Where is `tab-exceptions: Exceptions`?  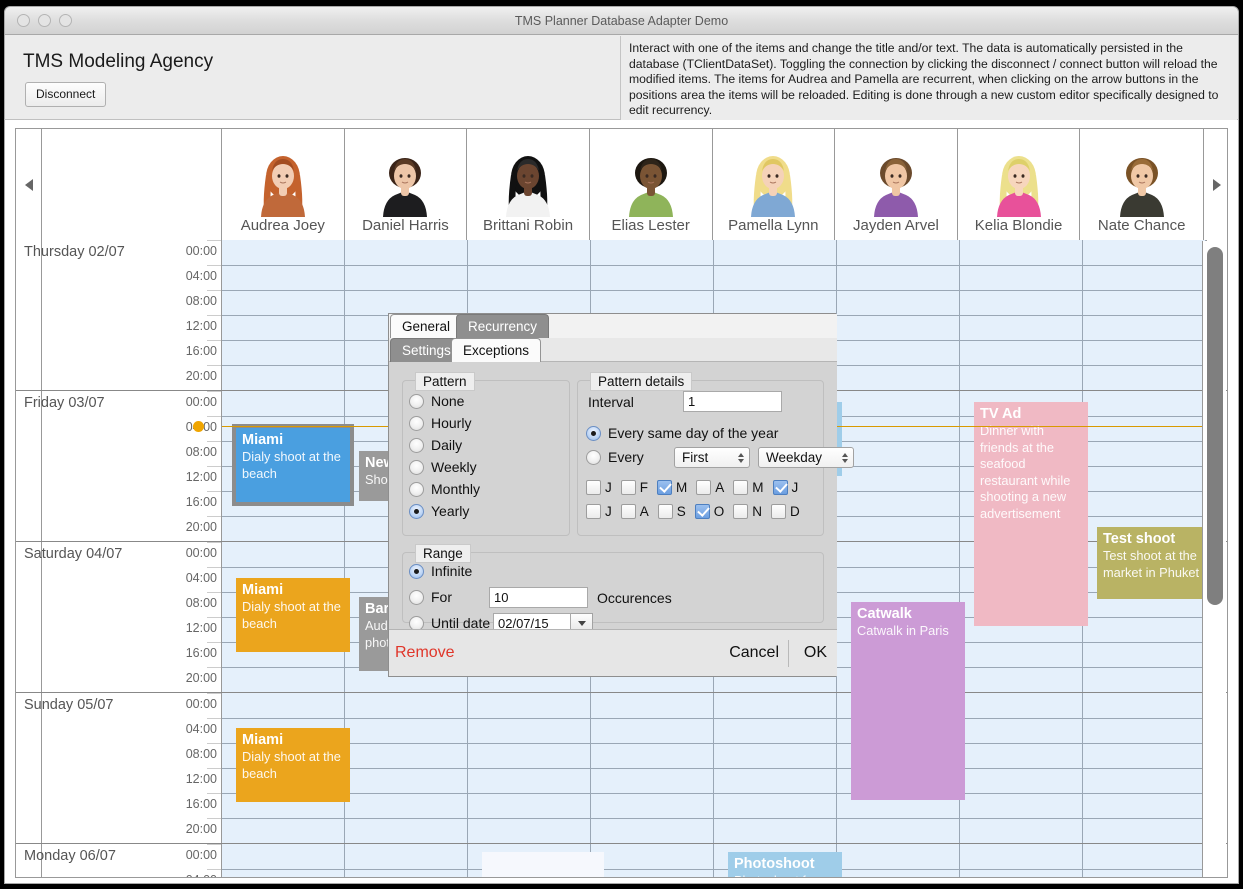
tab-exceptions: Exceptions is located at coordinates (496, 350).